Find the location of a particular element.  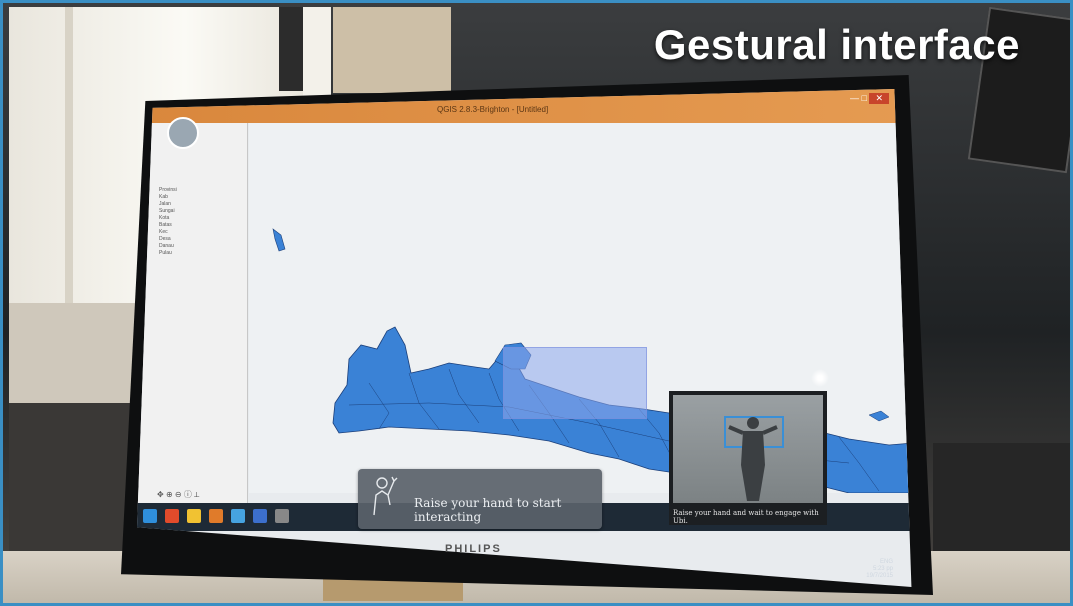

word-icon is located at coordinates (260, 516).